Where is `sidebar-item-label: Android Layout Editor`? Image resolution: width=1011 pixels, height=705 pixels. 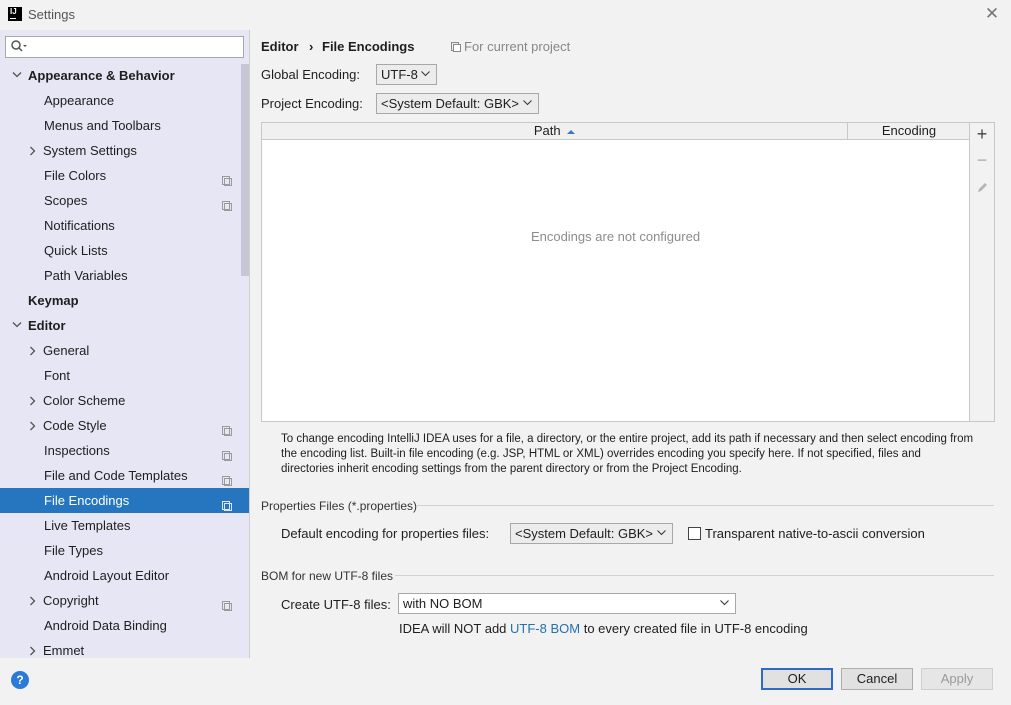 sidebar-item-label: Android Layout Editor is located at coordinates (107, 575).